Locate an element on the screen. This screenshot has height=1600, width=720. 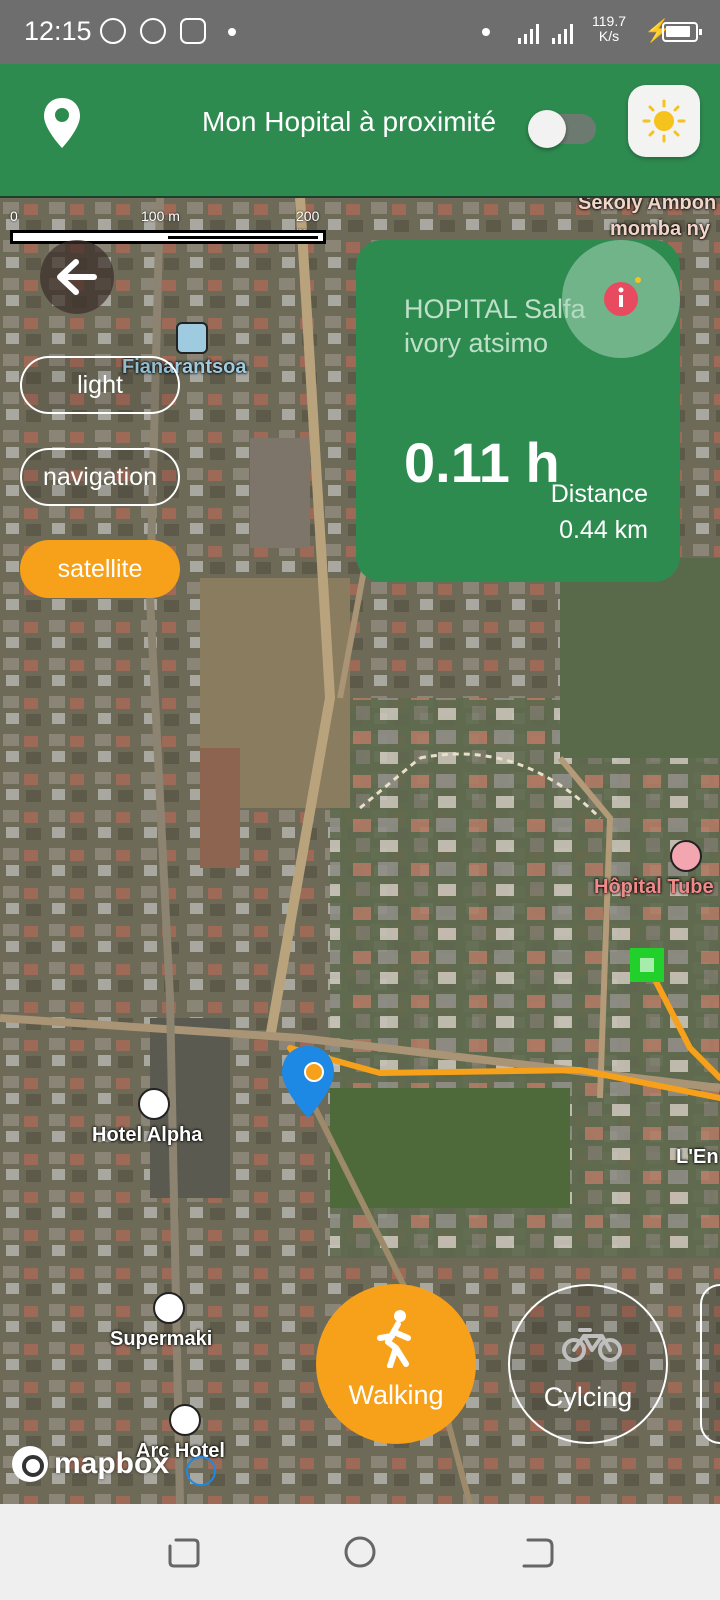
system-nav-bar is located at coordinates (360, 1552).